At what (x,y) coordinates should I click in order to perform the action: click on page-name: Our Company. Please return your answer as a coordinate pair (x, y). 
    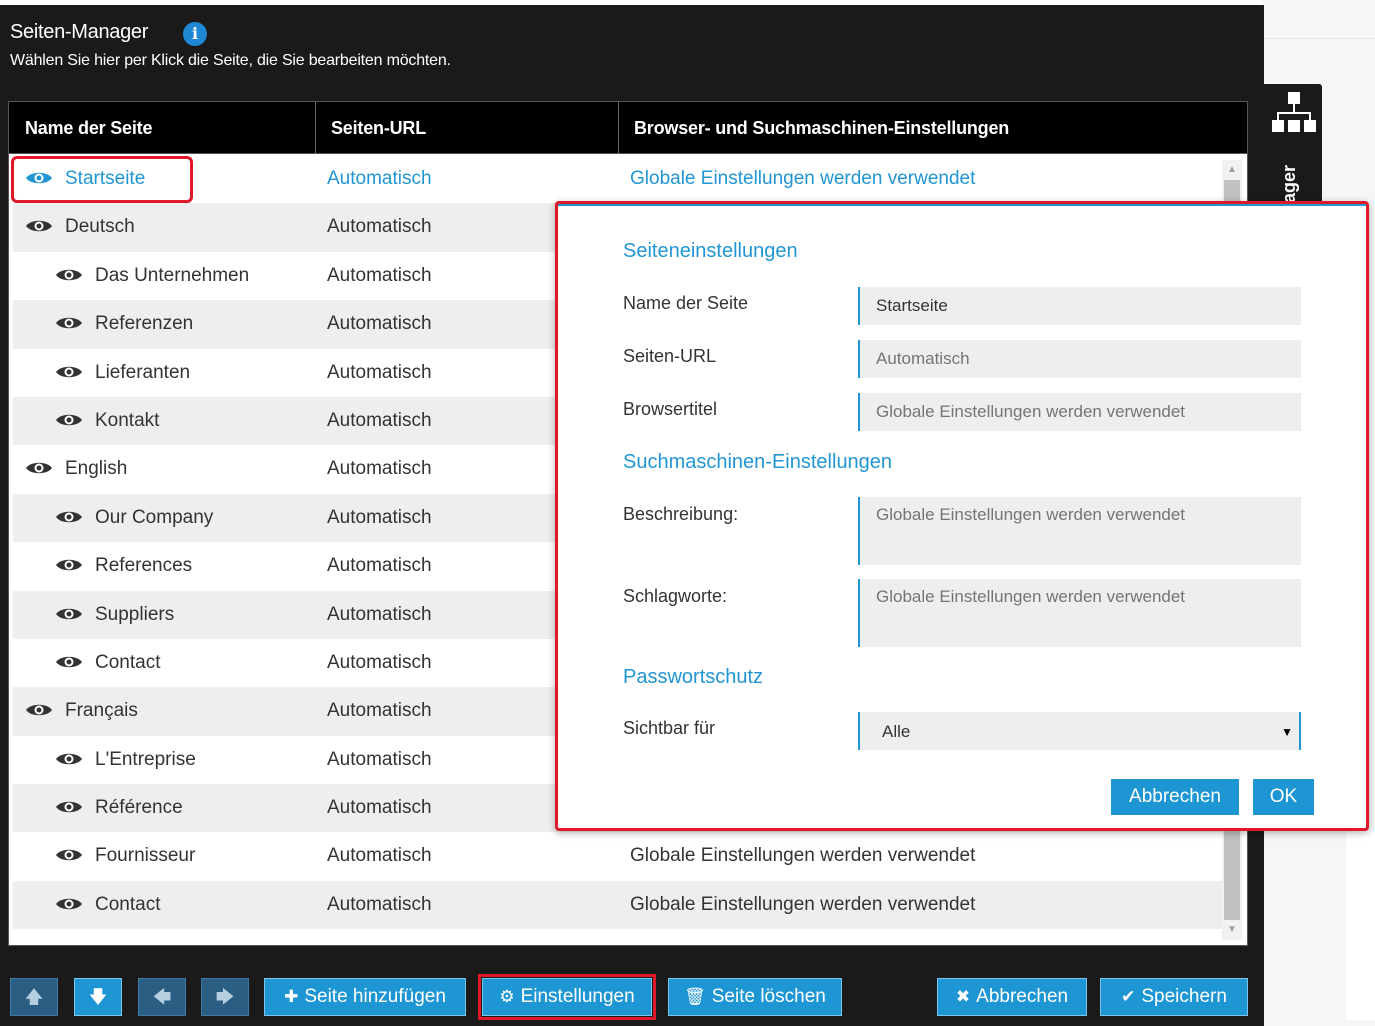
    Looking at the image, I should click on (154, 517).